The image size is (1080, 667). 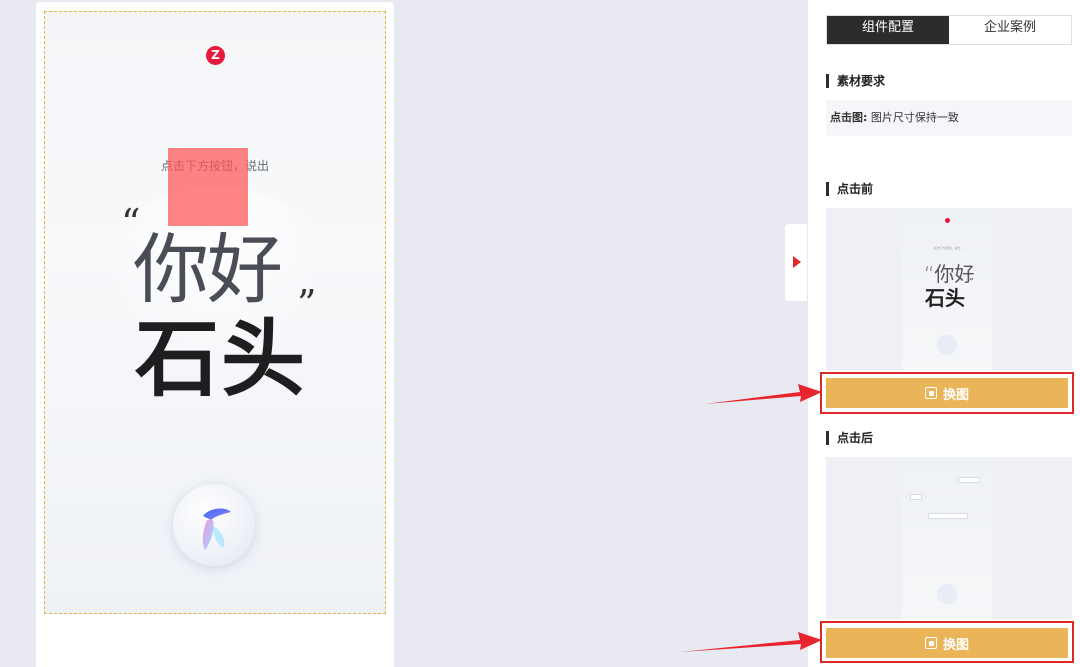 I want to click on tab-component-config: 组件配置, so click(x=888, y=30).